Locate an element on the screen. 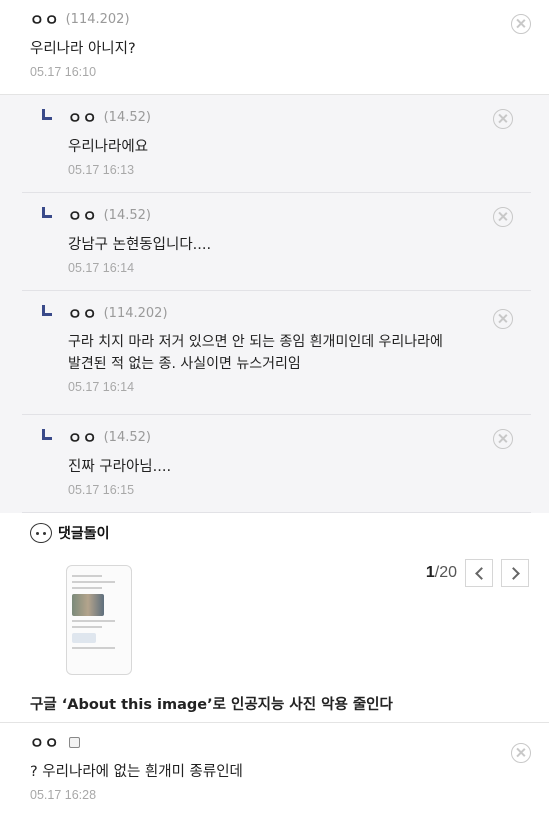 This screenshot has height=819, width=549. comment-ip: (114.202) is located at coordinates (97, 19).